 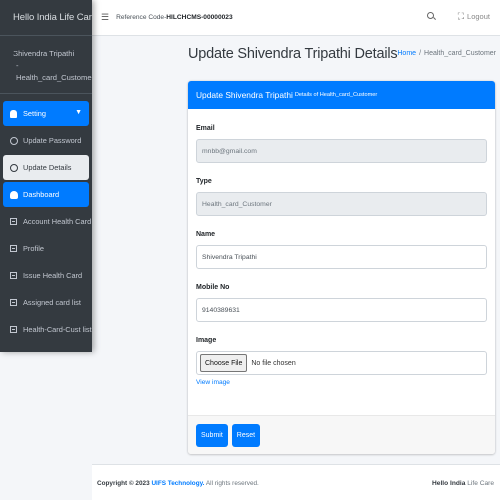 What do you see at coordinates (52, 302) in the screenshot?
I see `sidebar-item-label: Assigned card list` at bounding box center [52, 302].